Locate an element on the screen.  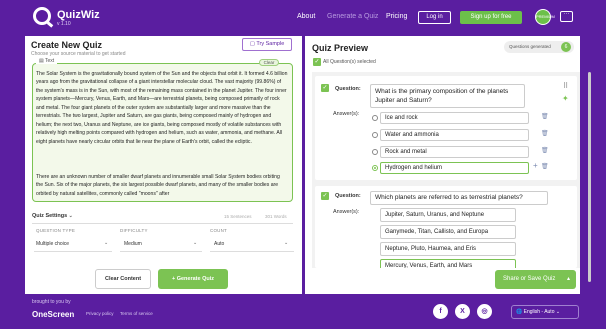
answer-clip: Mercury, Venus, Earth, and Mars is located at coordinates (448, 263).